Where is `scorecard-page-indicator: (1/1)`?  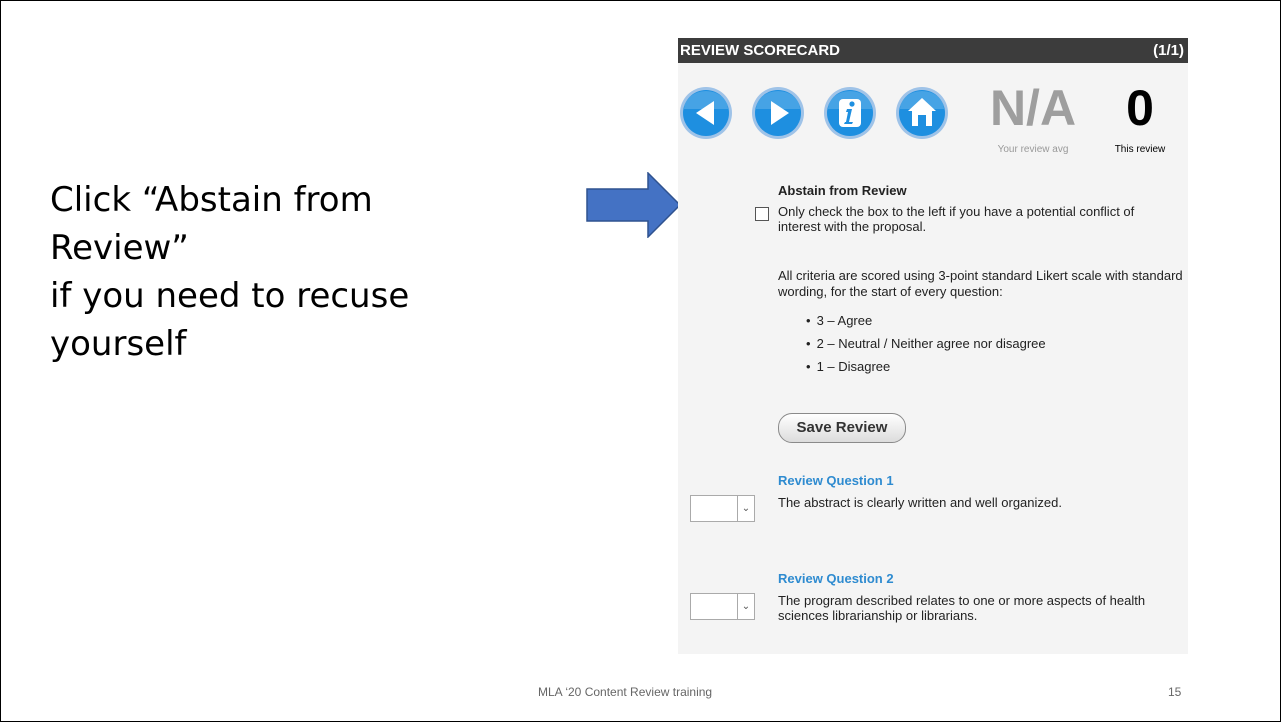 scorecard-page-indicator: (1/1) is located at coordinates (1168, 50).